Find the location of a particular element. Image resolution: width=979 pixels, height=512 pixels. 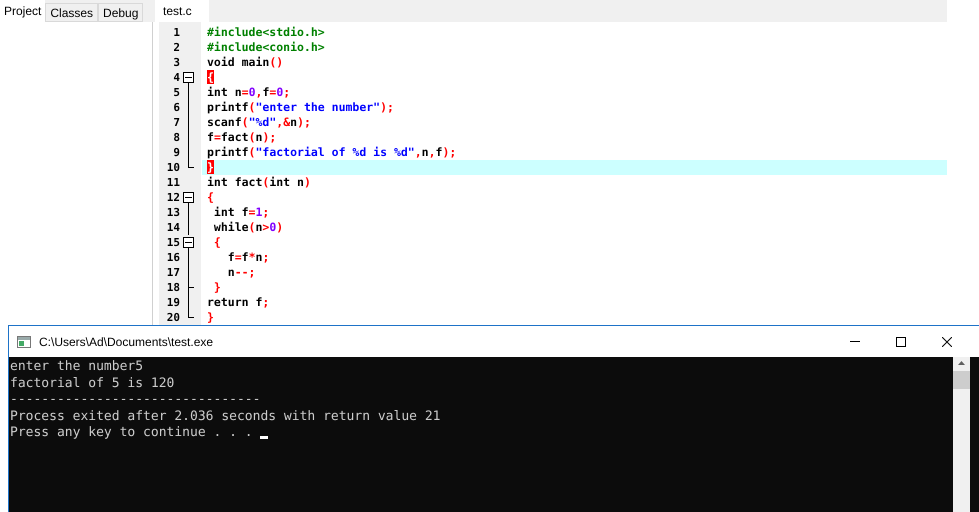

code-line: return f; is located at coordinates (238, 302).